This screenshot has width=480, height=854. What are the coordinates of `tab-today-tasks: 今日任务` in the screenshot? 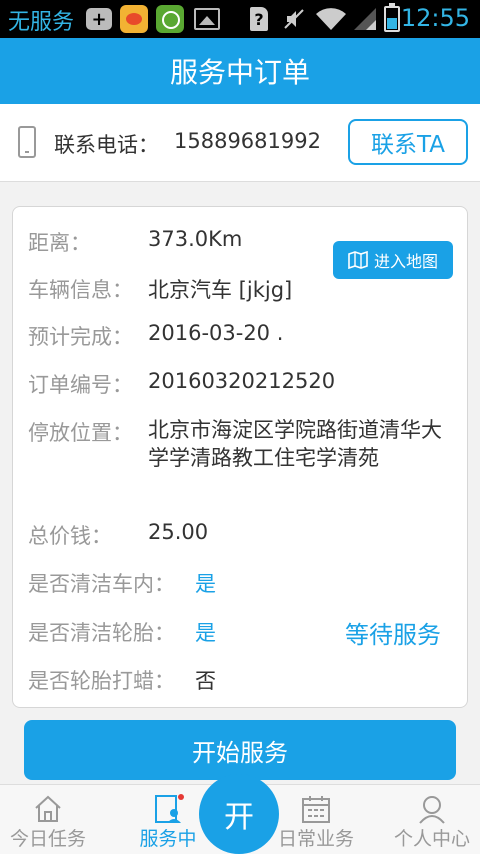 It's located at (48, 819).